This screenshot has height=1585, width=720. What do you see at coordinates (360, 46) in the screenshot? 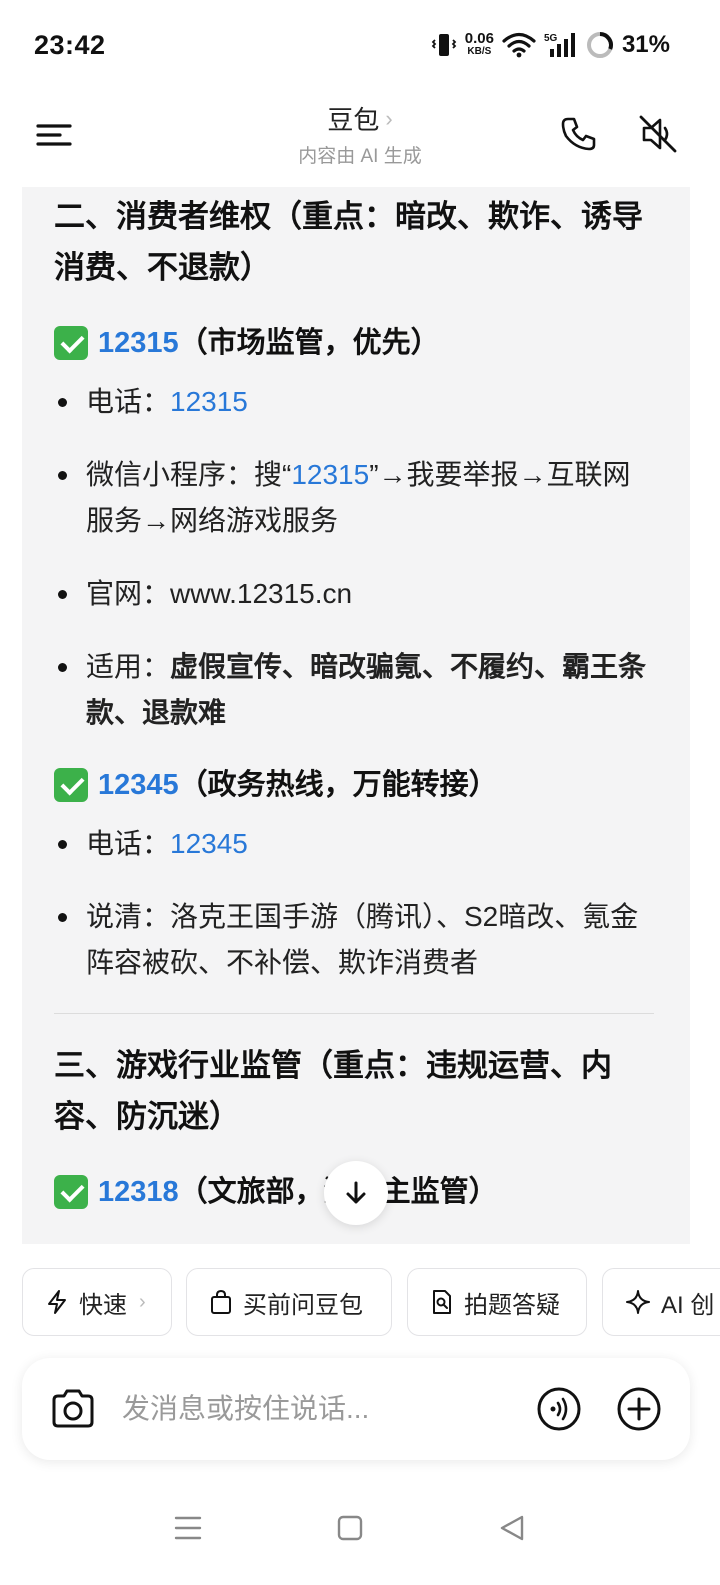
I see `status-bar: 23:42 0.06 KB/S 5G 31%` at bounding box center [360, 46].